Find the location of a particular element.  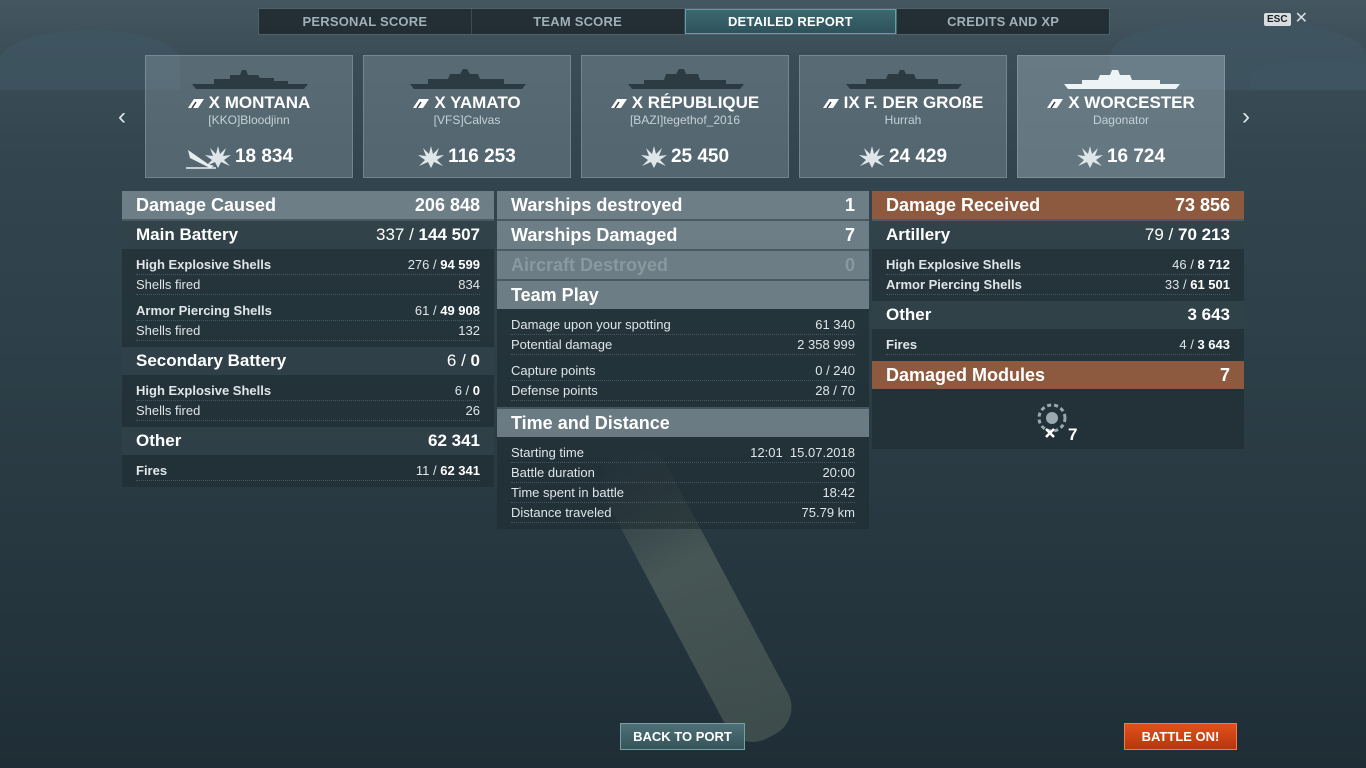

damage-received-header: Damage Received 73 856 is located at coordinates (1058, 205).